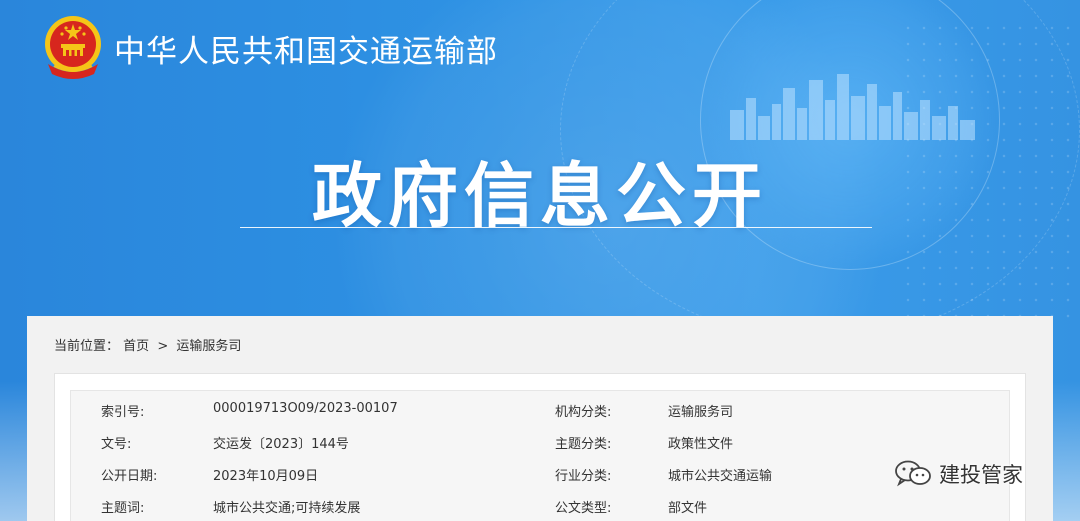  I want to click on watermark-text: 建投管家, so click(981, 475).